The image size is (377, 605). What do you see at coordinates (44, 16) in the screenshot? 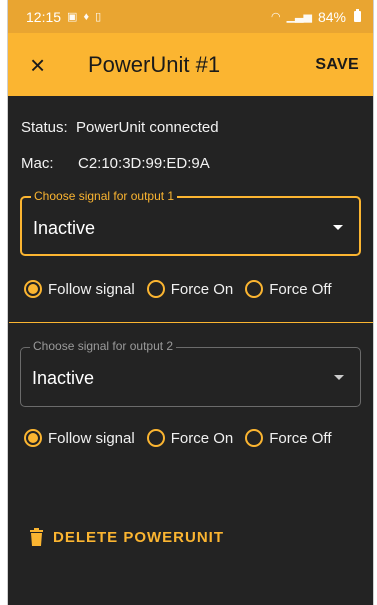
I see `clock: 12:15` at bounding box center [44, 16].